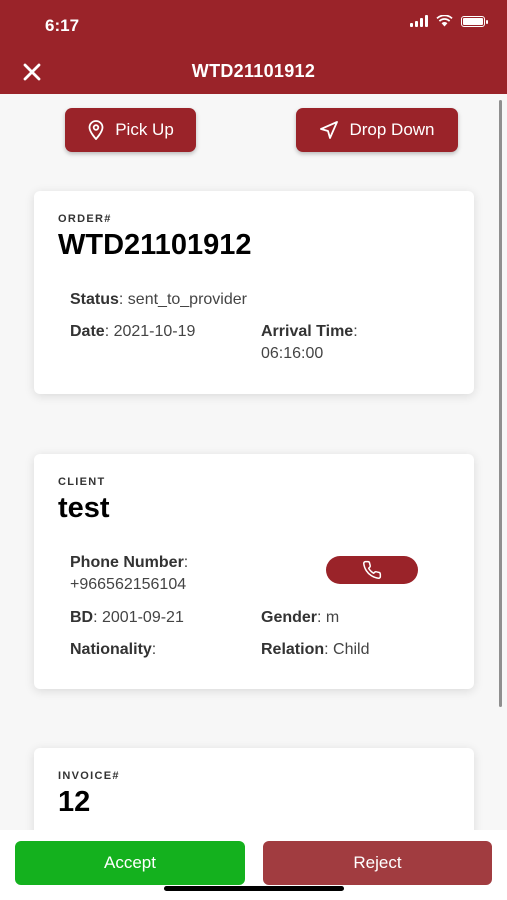 The image size is (507, 900). I want to click on order-status-field: Status: sent_to_provider, so click(158, 299).